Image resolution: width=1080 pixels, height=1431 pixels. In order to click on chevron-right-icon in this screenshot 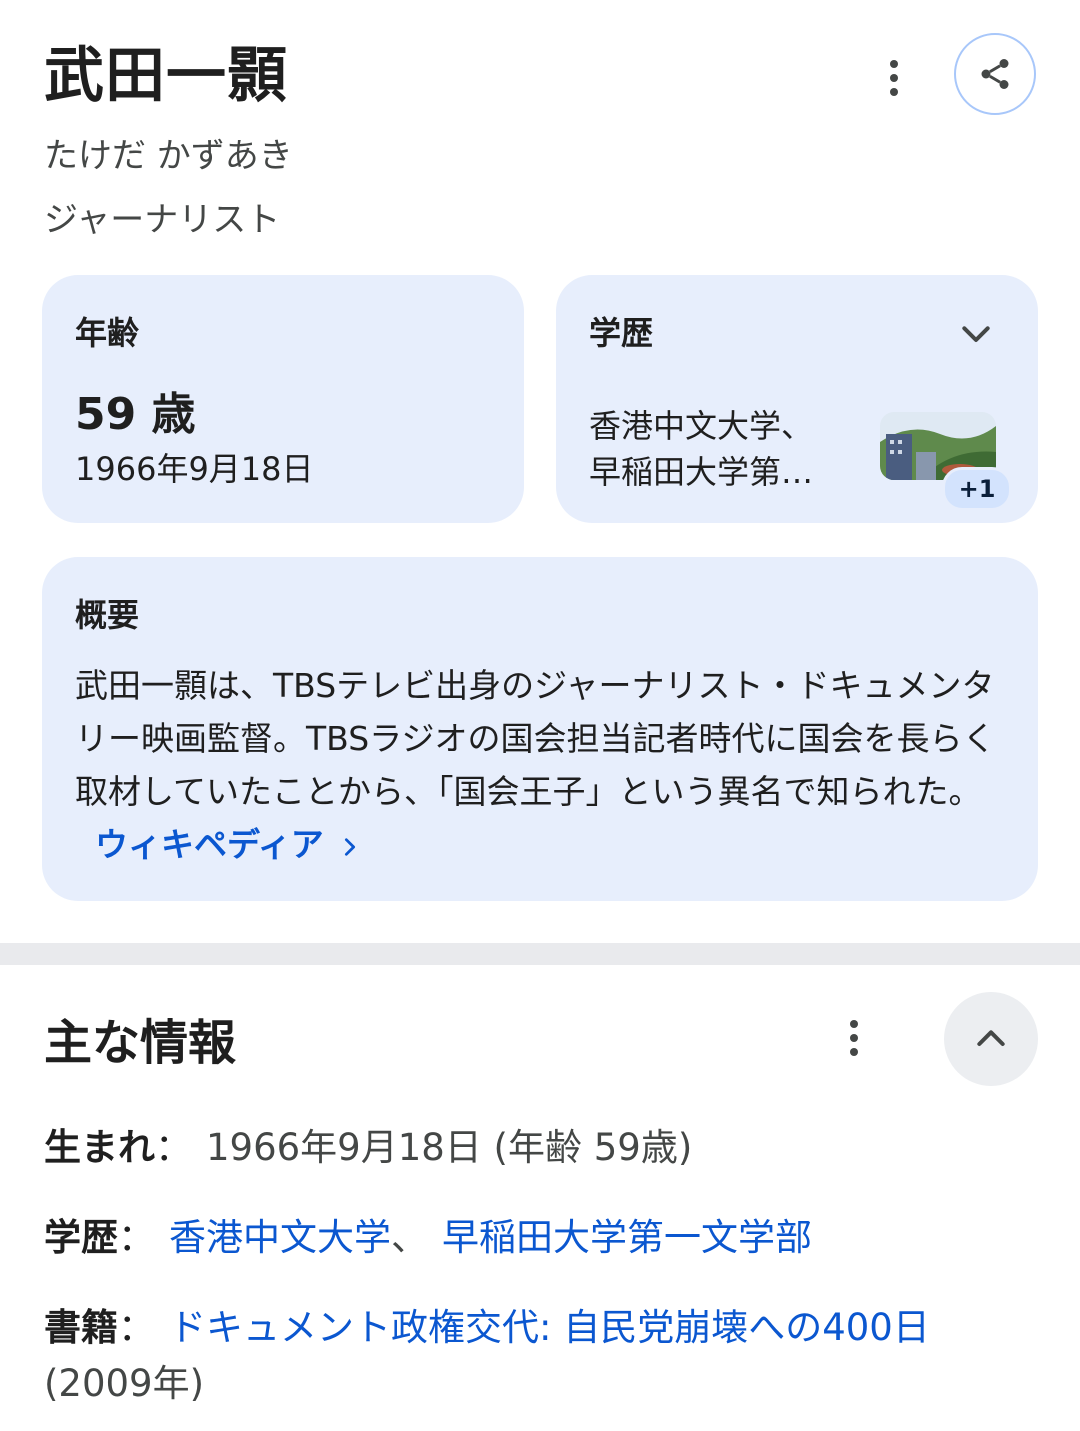, I will do `click(350, 847)`.